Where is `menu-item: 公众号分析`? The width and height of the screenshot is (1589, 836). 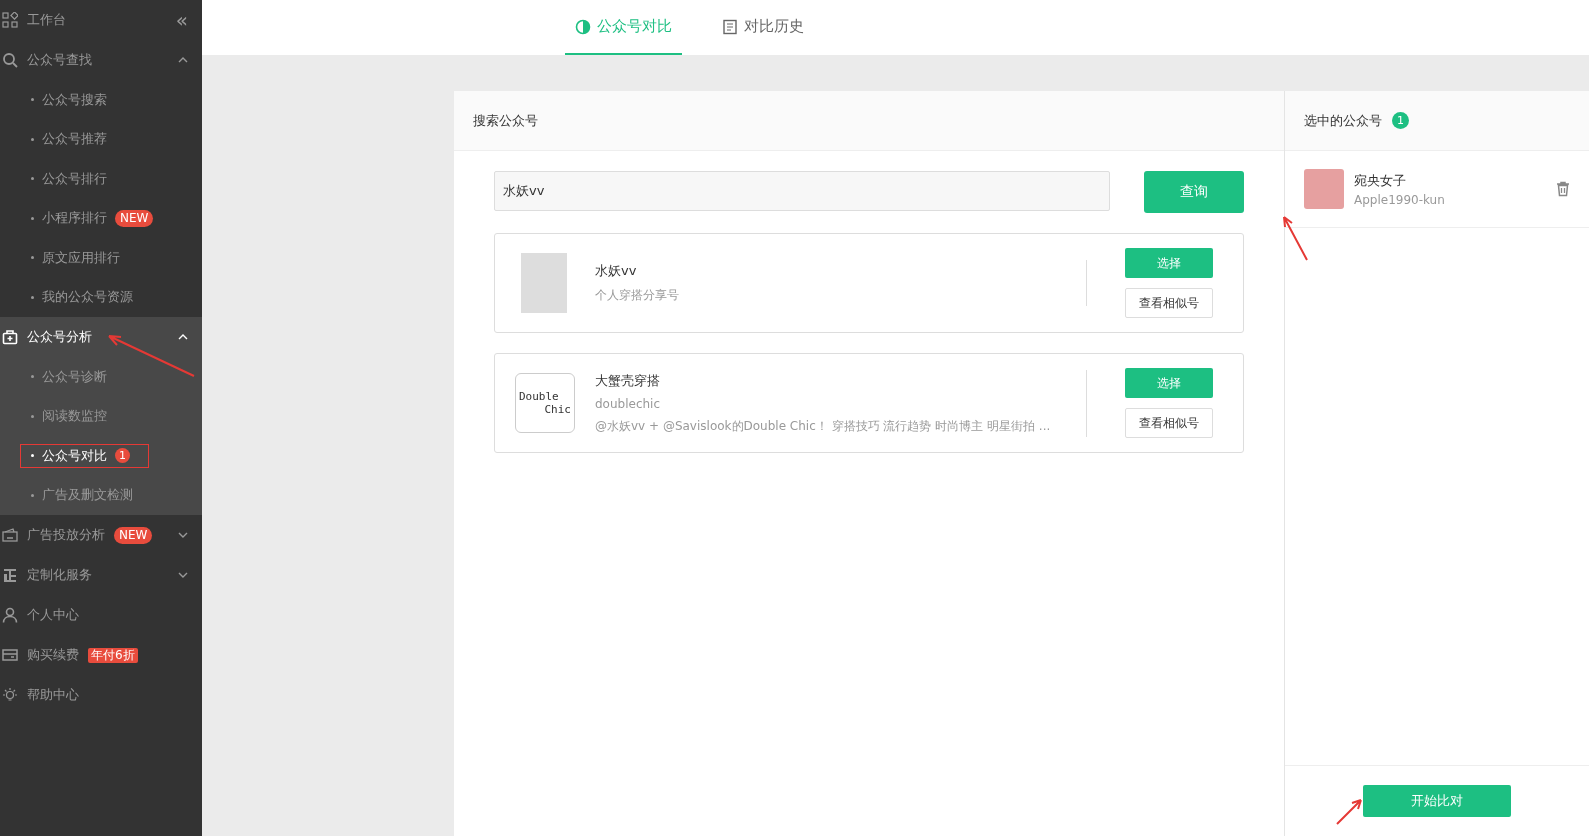 menu-item: 公众号分析 is located at coordinates (59, 337).